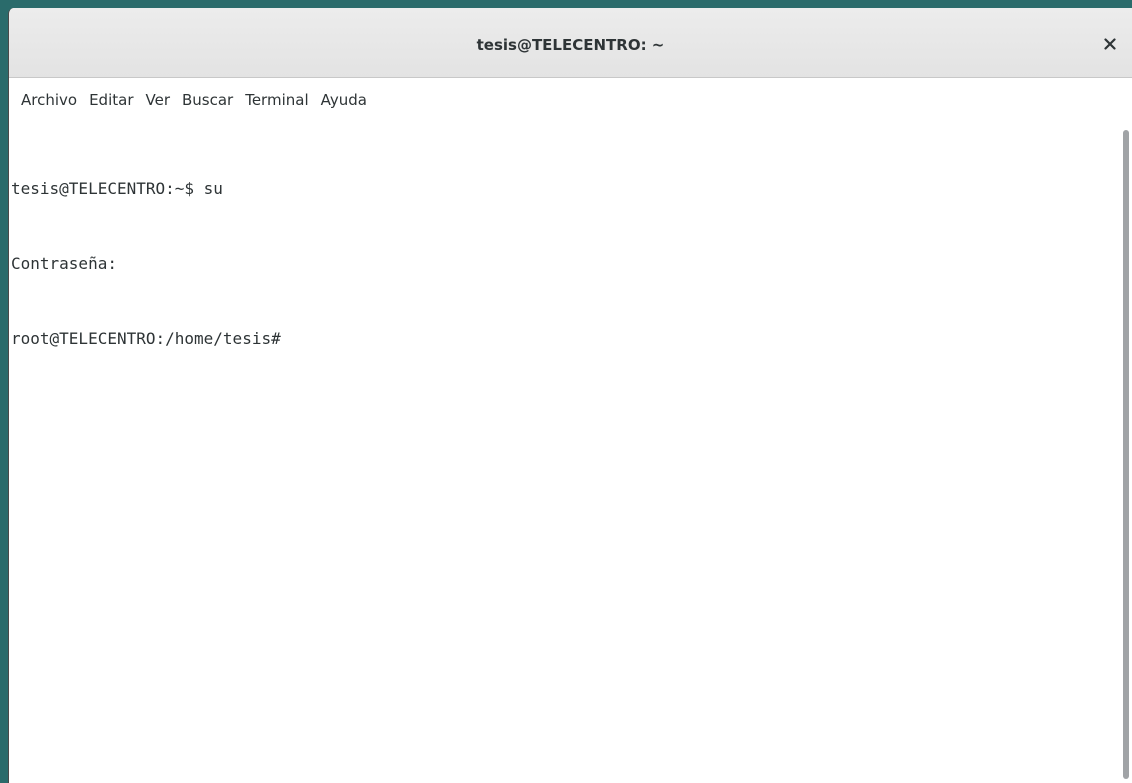  What do you see at coordinates (158, 100) in the screenshot?
I see `menu-ver: Ver` at bounding box center [158, 100].